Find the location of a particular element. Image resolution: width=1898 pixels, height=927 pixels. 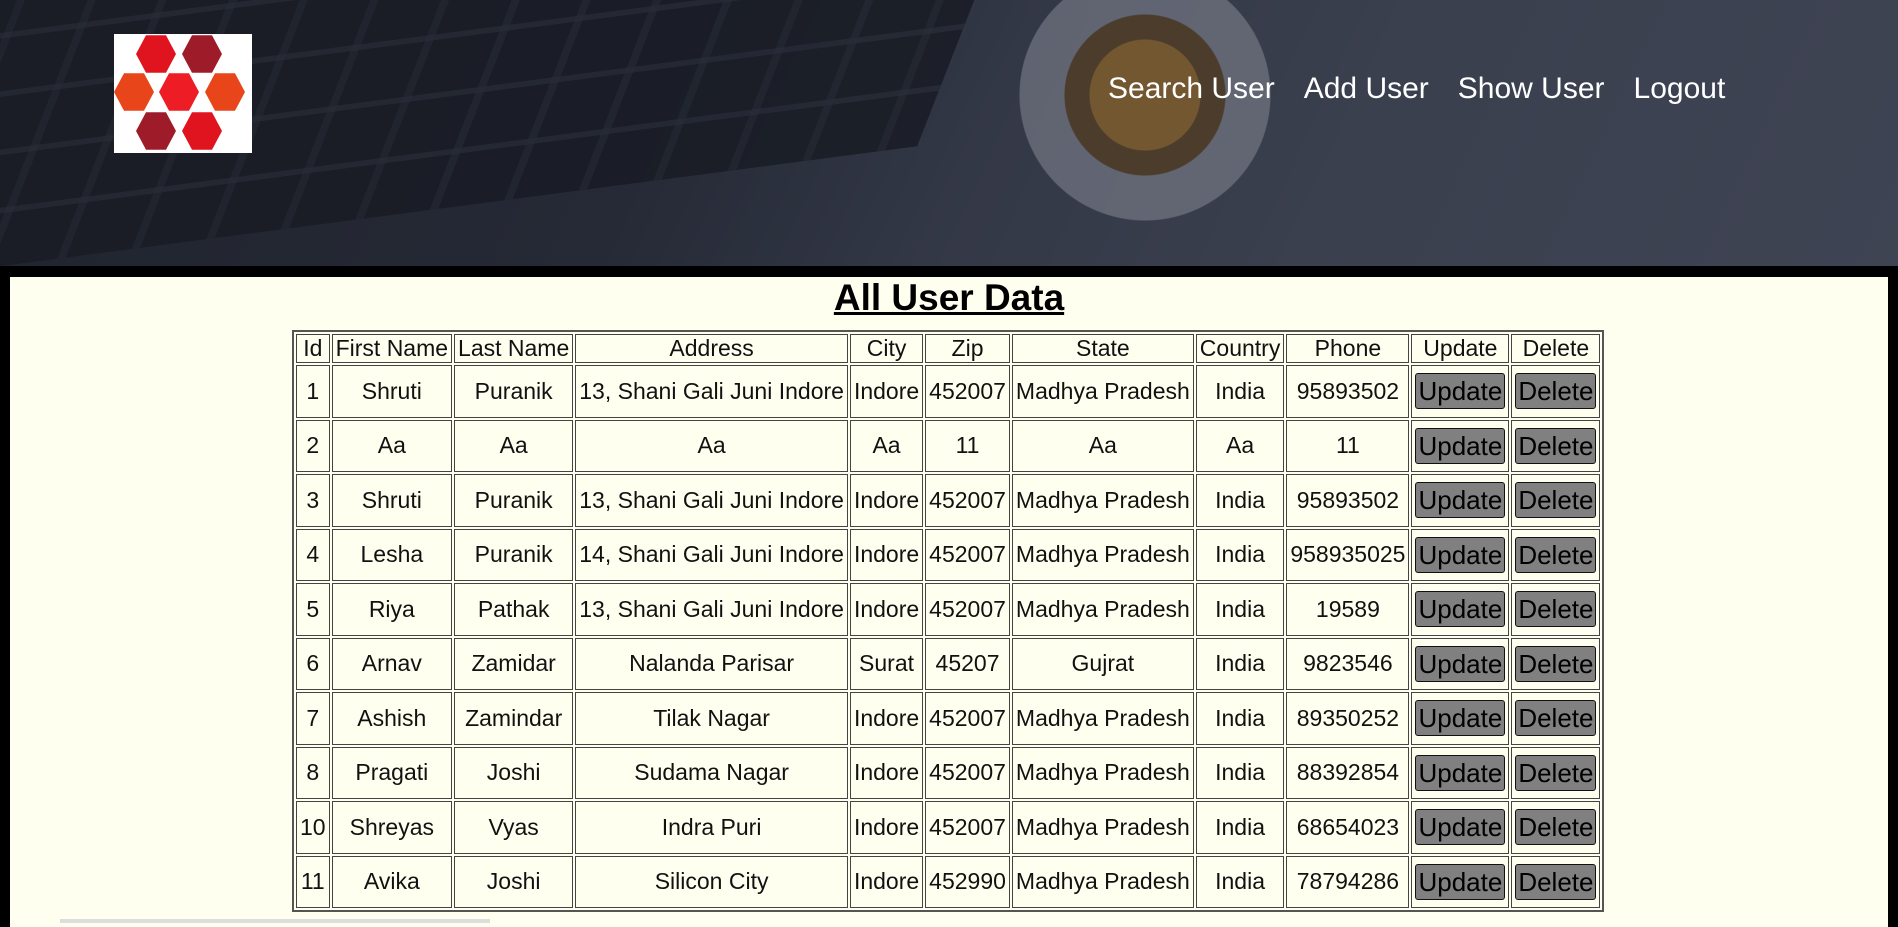

col-phone: Phone is located at coordinates (1348, 348).